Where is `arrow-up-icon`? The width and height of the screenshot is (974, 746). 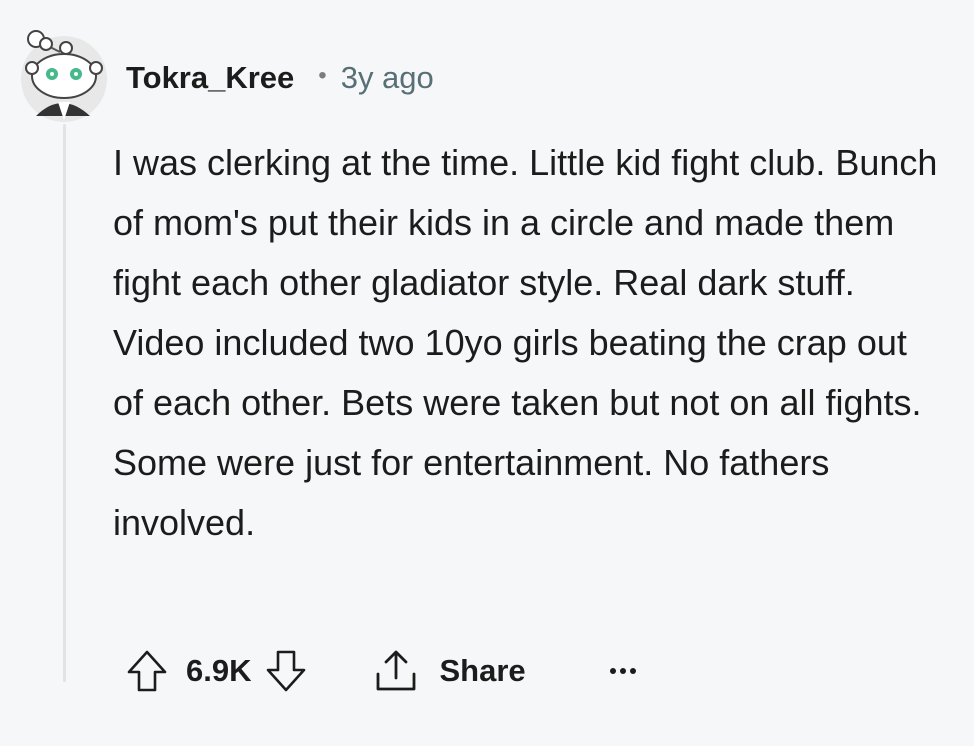
arrow-up-icon is located at coordinates (147, 671).